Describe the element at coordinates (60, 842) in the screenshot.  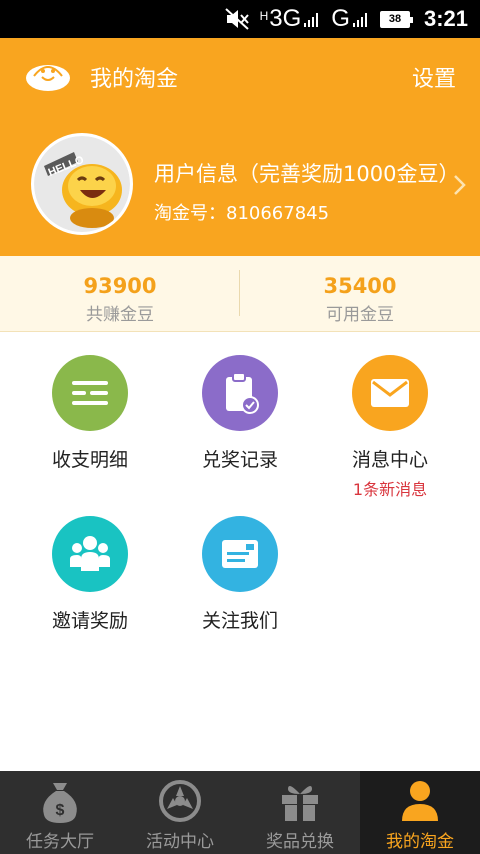
I see `tab-label: 任务大厅` at that location.